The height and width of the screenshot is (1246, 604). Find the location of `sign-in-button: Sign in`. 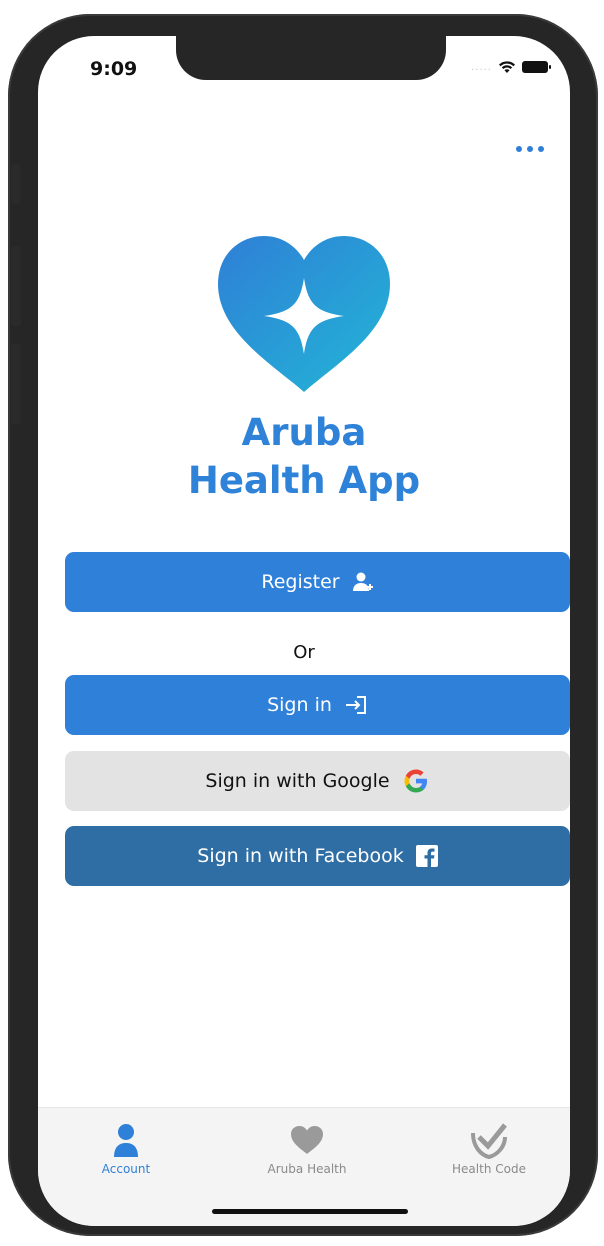

sign-in-button: Sign in is located at coordinates (317, 705).